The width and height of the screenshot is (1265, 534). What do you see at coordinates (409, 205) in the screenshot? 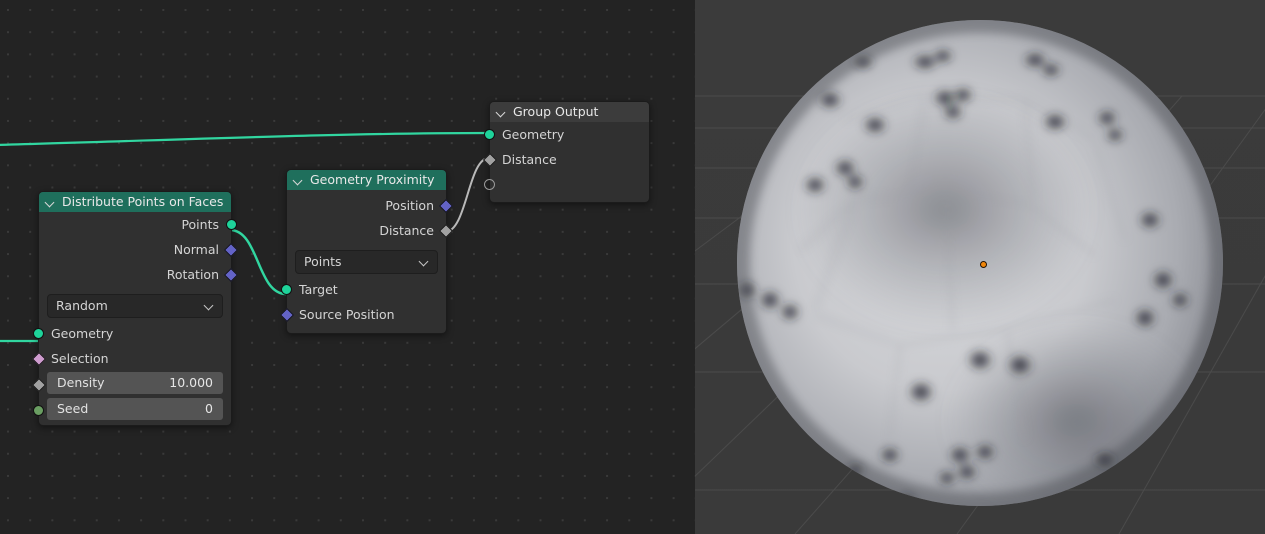
I see `socket-label: Position` at bounding box center [409, 205].